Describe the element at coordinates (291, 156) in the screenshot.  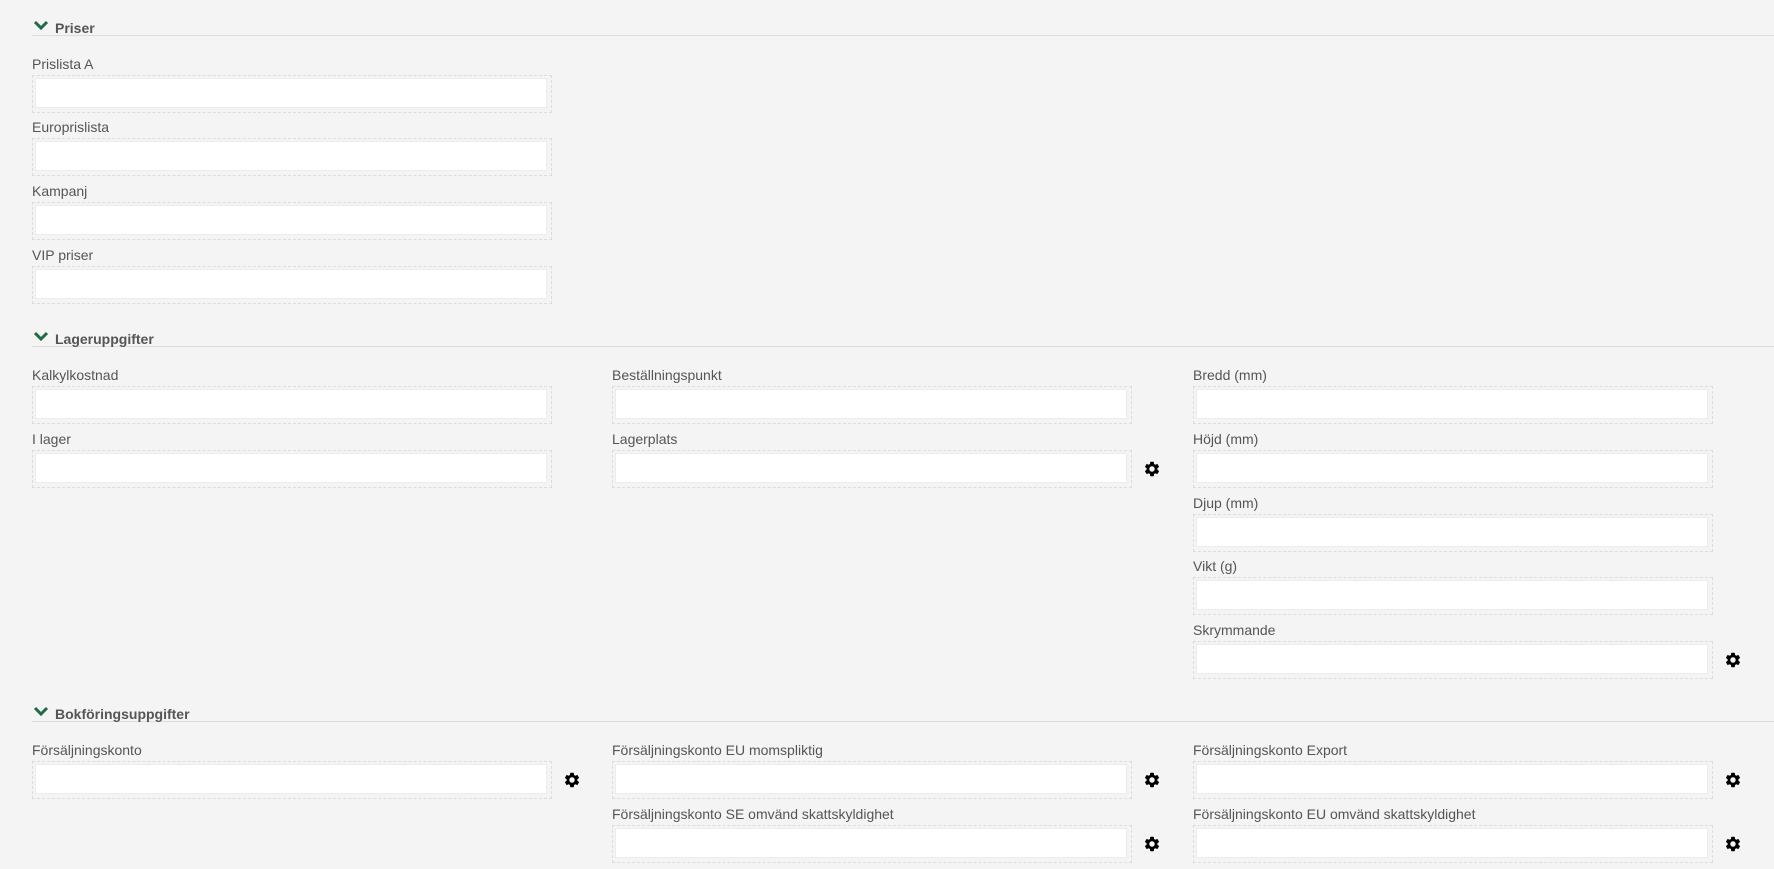
I see `europrislista-input` at that location.